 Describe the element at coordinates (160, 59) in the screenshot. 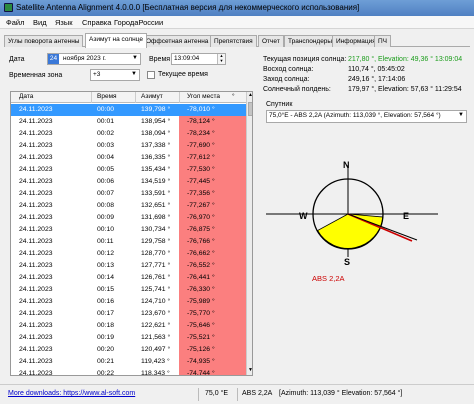

I see `time-label: Время` at that location.